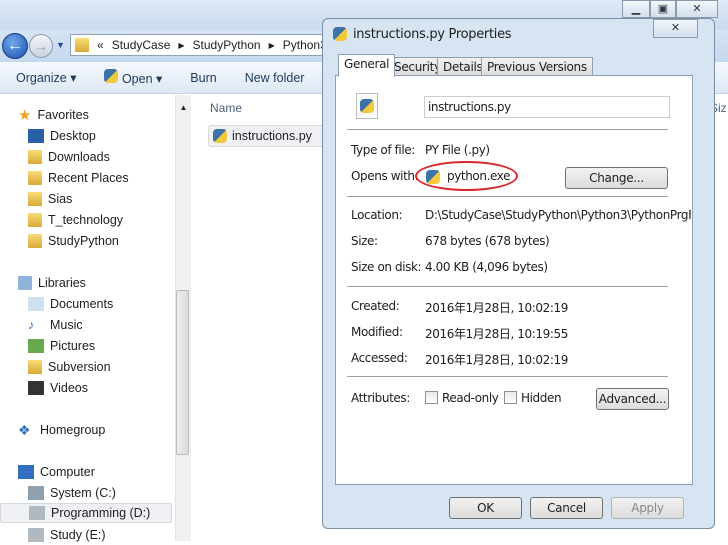 The width and height of the screenshot is (728, 545). What do you see at coordinates (73, 136) in the screenshot?
I see `sidebar-item-desktop: Desktop` at bounding box center [73, 136].